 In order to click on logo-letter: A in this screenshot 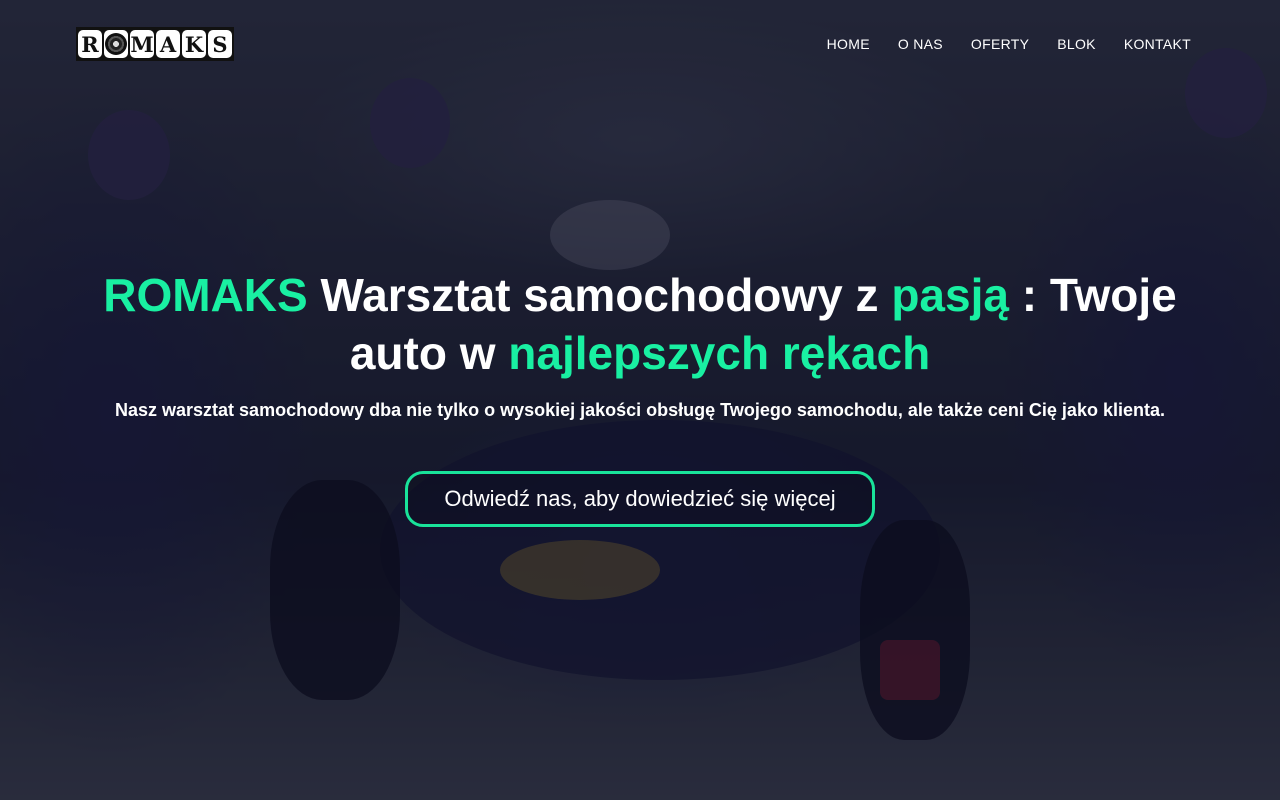, I will do `click(168, 44)`.